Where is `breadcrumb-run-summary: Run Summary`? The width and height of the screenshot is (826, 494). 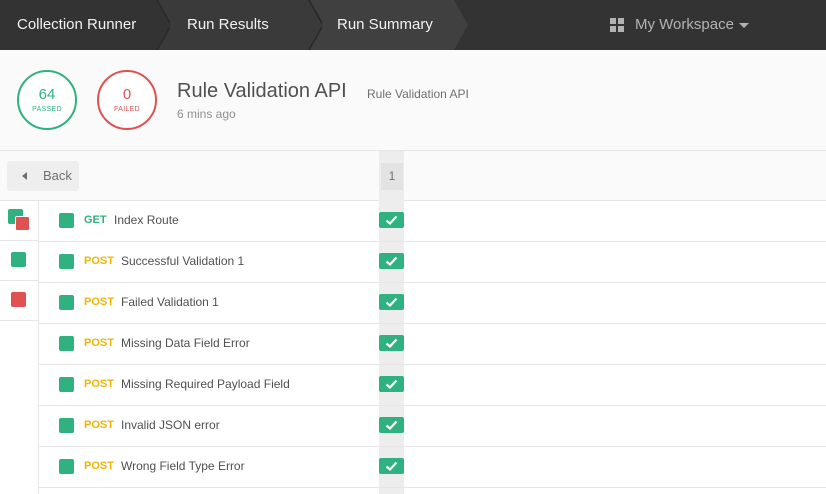 breadcrumb-run-summary: Run Summary is located at coordinates (388, 25).